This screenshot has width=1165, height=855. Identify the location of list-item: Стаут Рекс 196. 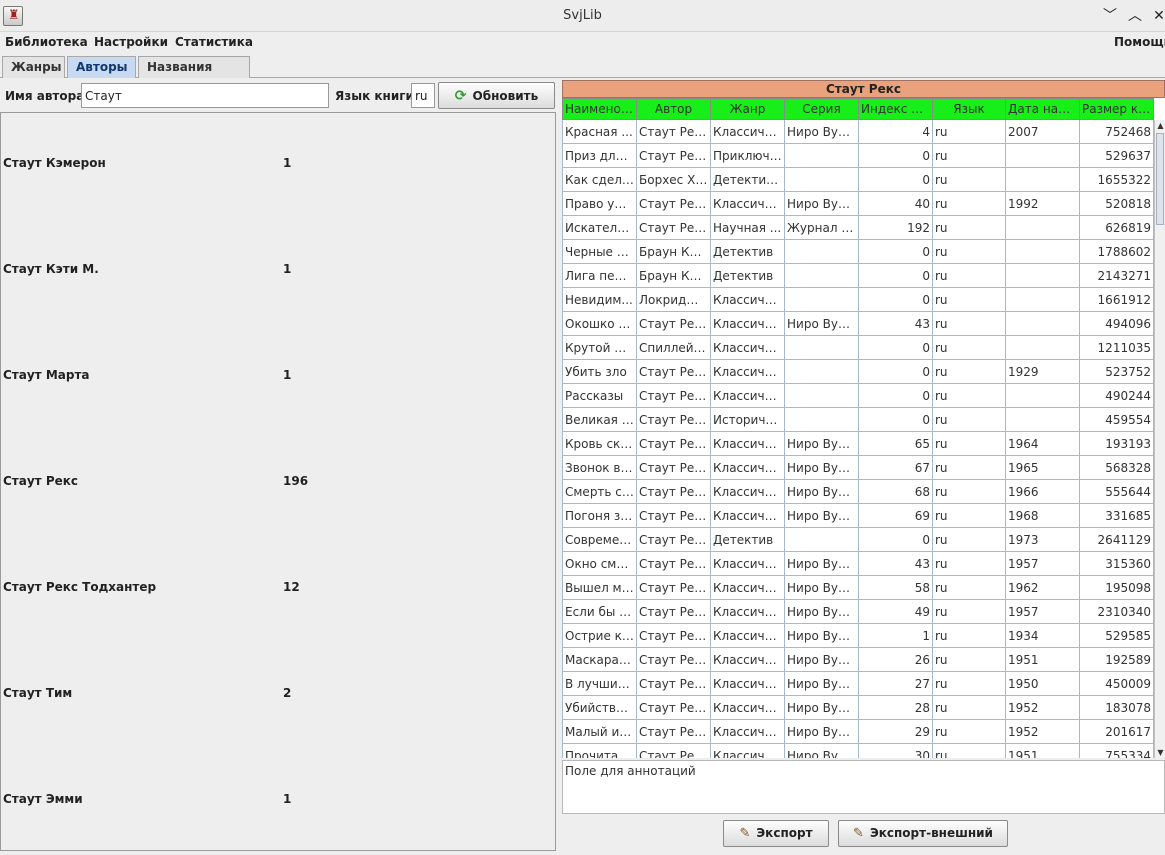
(278, 484).